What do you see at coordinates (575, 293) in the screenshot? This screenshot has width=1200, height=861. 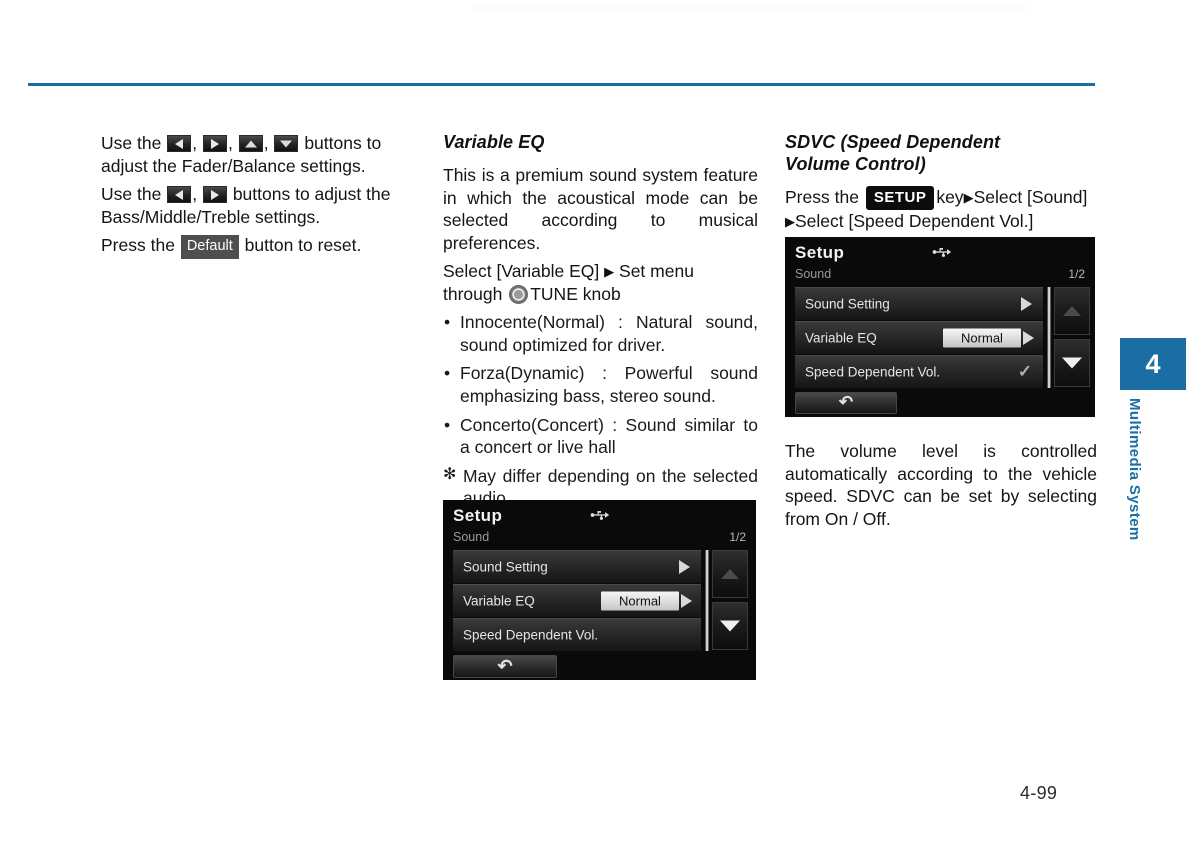 I see `tune-knob-label: TUNE knob` at bounding box center [575, 293].